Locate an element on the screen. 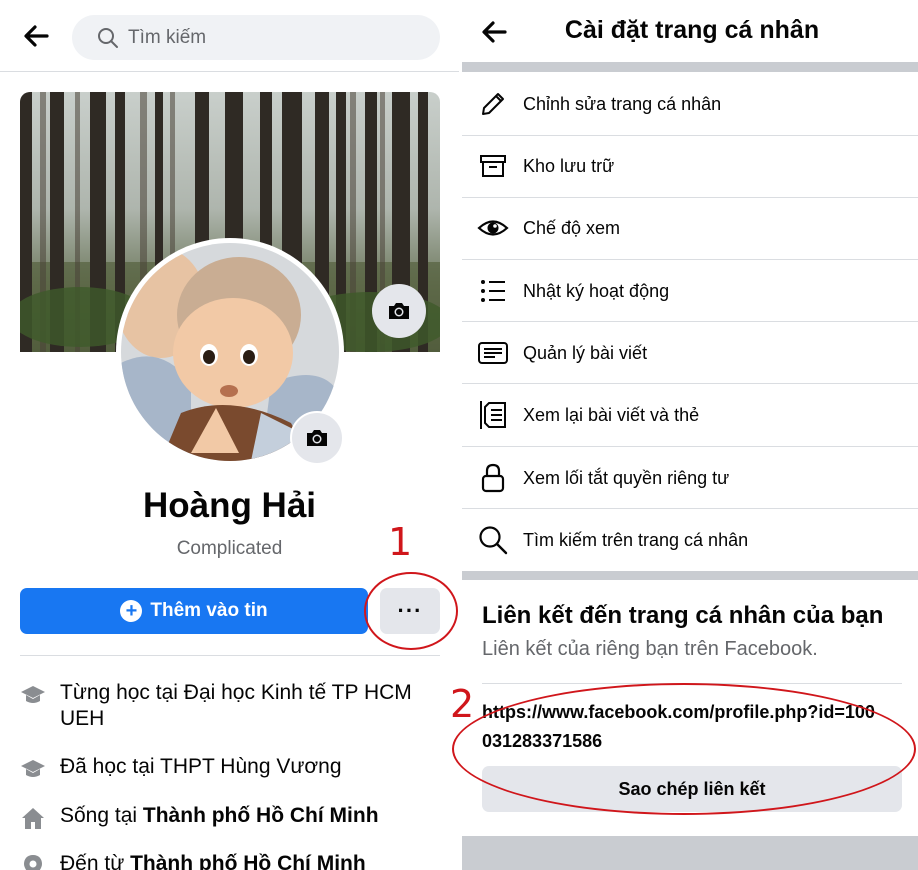 Image resolution: width=918 pixels, height=870 pixels. info-item-from: Đến từ Thành phố Hồ Chí Minh is located at coordinates (230, 860).